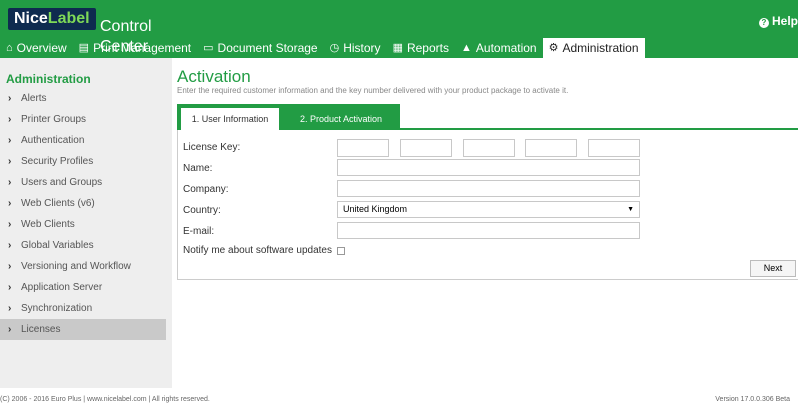  Describe the element at coordinates (76, 266) in the screenshot. I see `sidebar-item-label: Versioning and Workflow` at that location.